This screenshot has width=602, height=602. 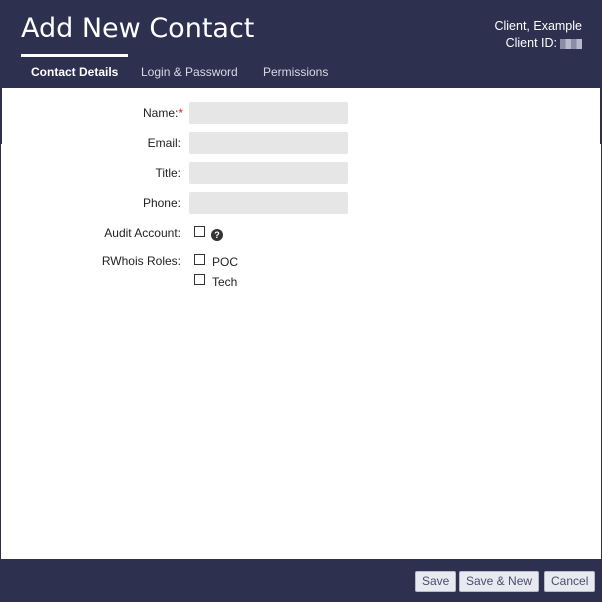 What do you see at coordinates (436, 581) in the screenshot?
I see `save-button: Save` at bounding box center [436, 581].